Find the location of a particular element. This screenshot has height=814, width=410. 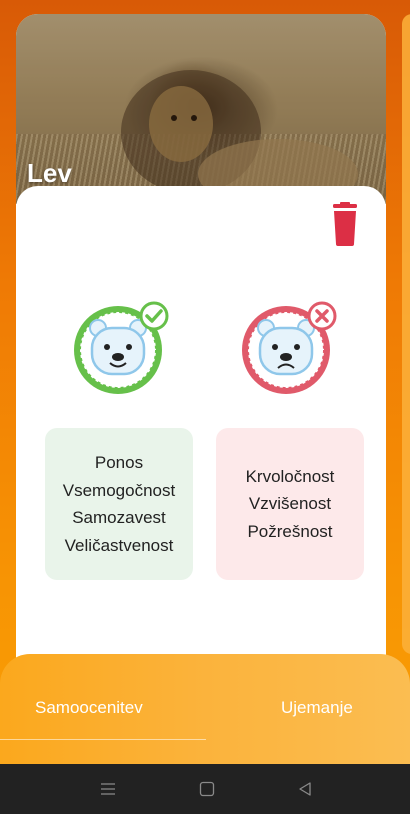

matching-button: Ujemanje is located at coordinates (317, 708).